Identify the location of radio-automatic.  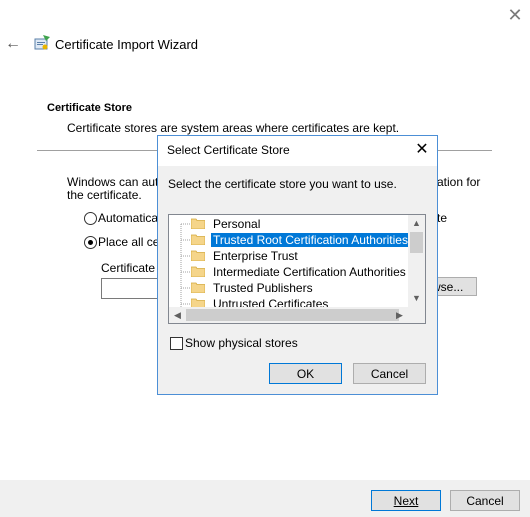
(90, 218).